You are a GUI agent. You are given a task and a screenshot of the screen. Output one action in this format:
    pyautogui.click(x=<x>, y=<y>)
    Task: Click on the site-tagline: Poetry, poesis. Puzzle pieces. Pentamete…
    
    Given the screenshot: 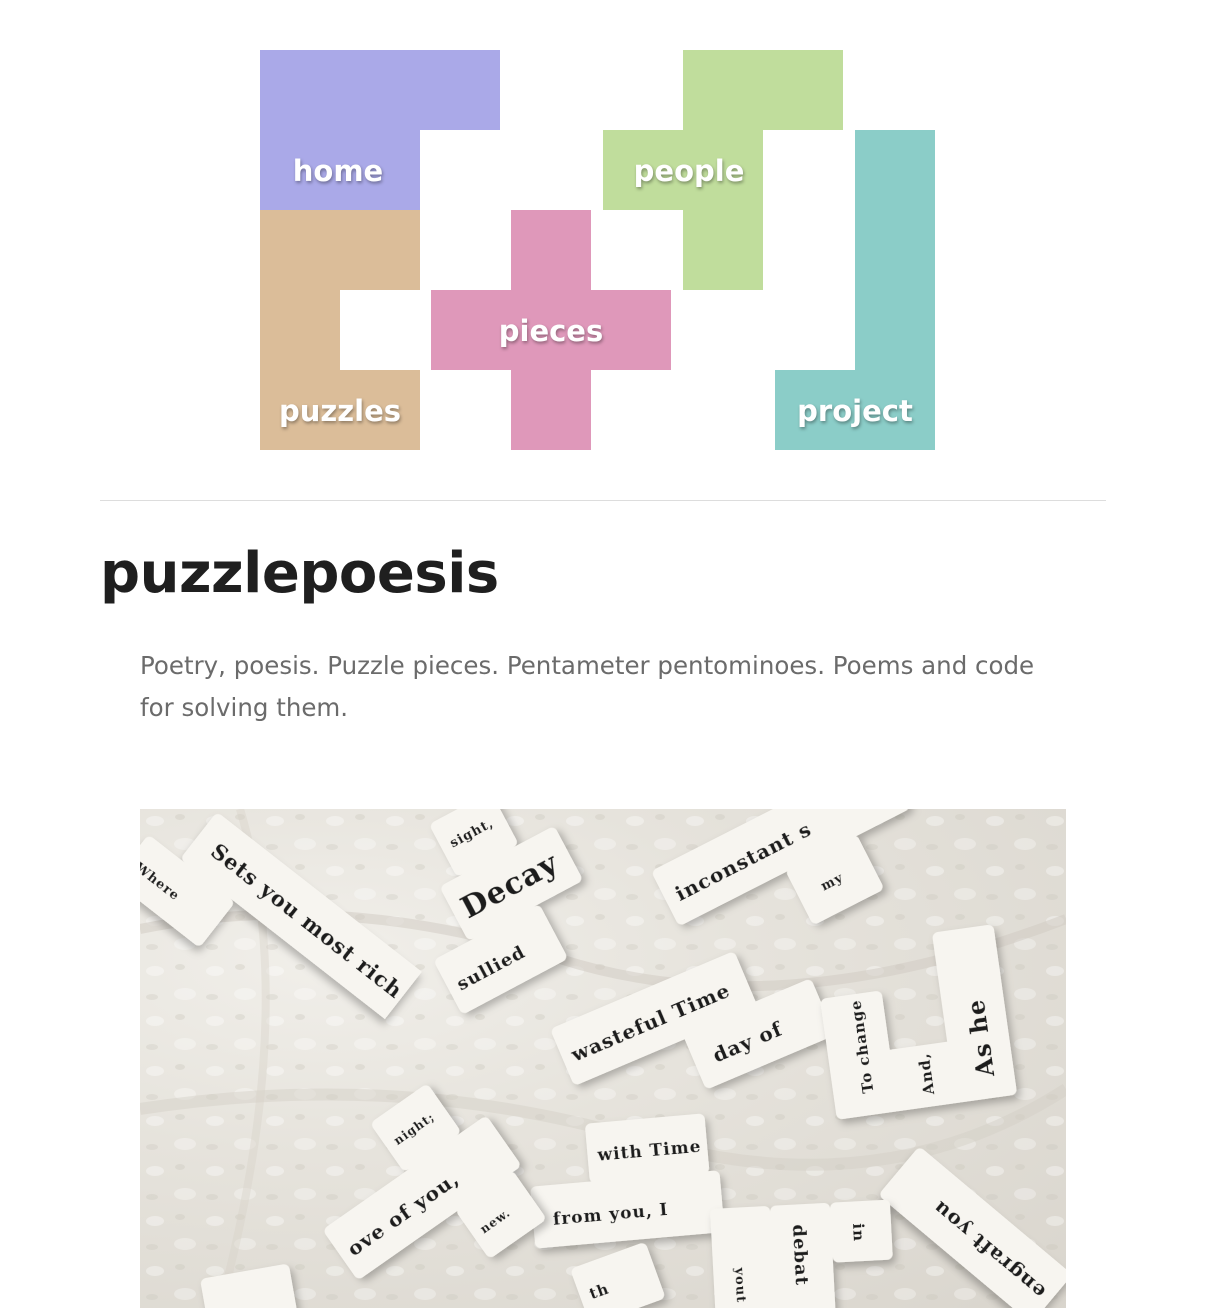 What is the action you would take?
    pyautogui.click(x=587, y=686)
    